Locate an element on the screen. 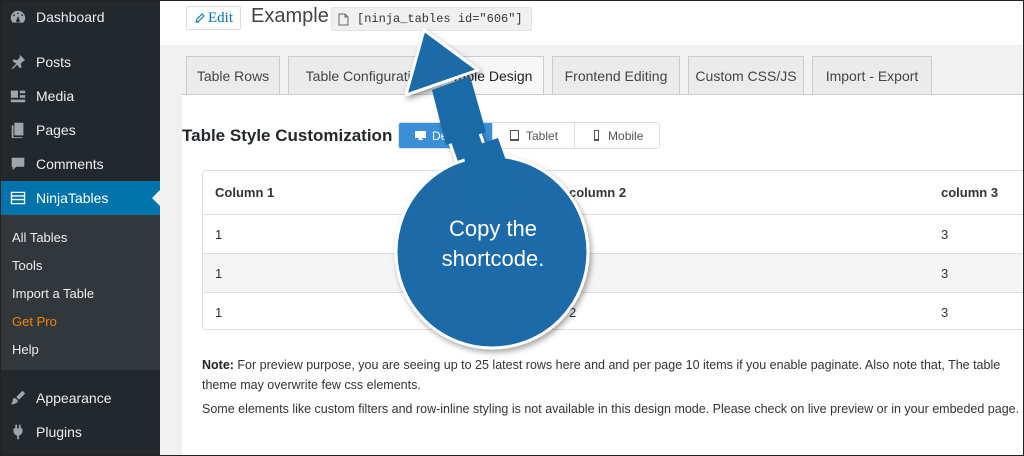  desktop-icon is located at coordinates (420, 135).